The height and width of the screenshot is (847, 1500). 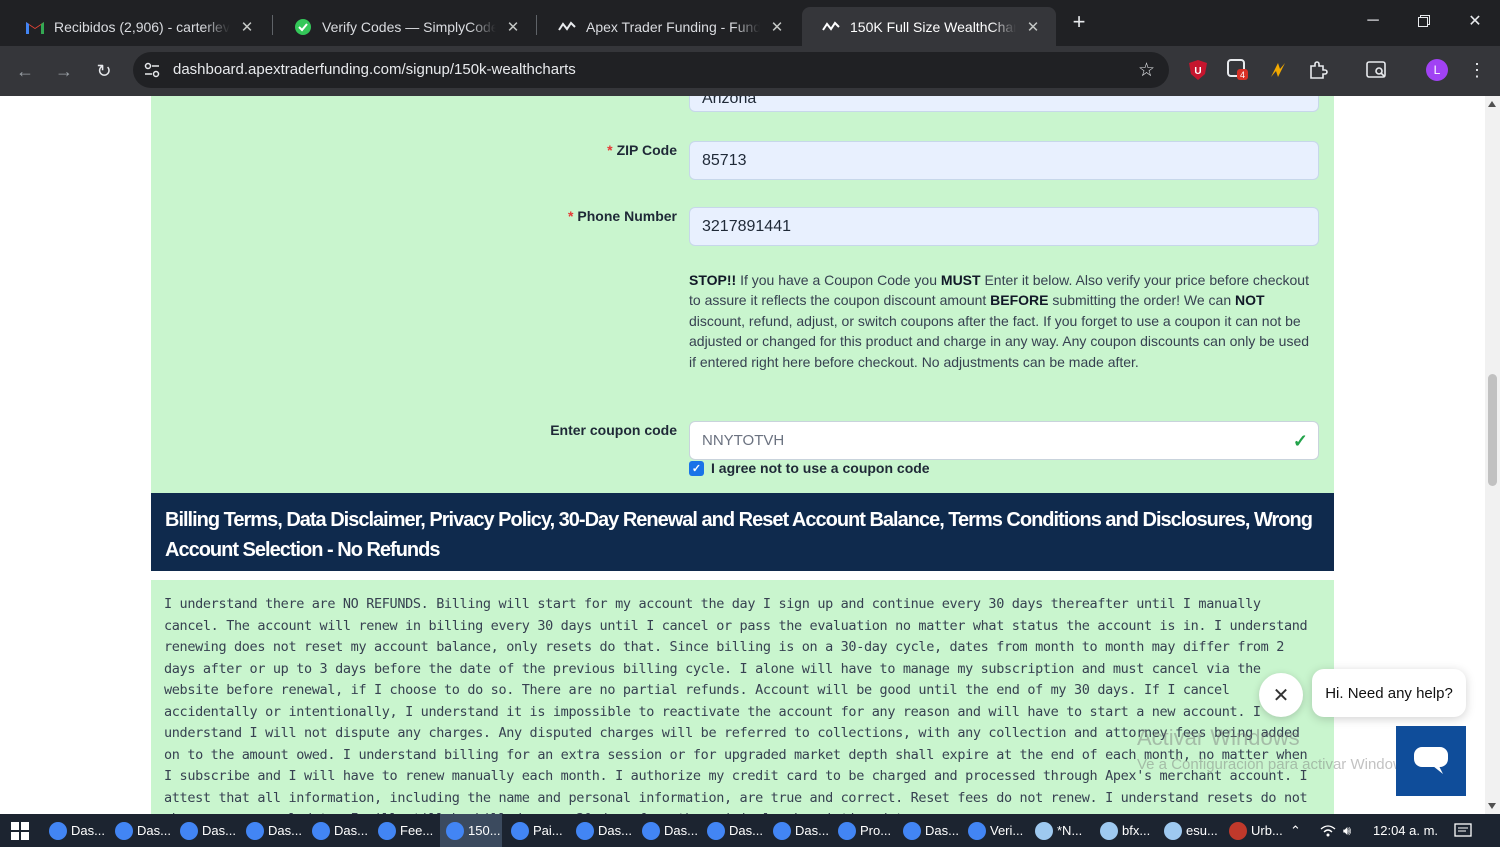 I want to click on tab-150k-wealthcharts: 150K Full Size WealthCharts ✕, so click(x=929, y=26).